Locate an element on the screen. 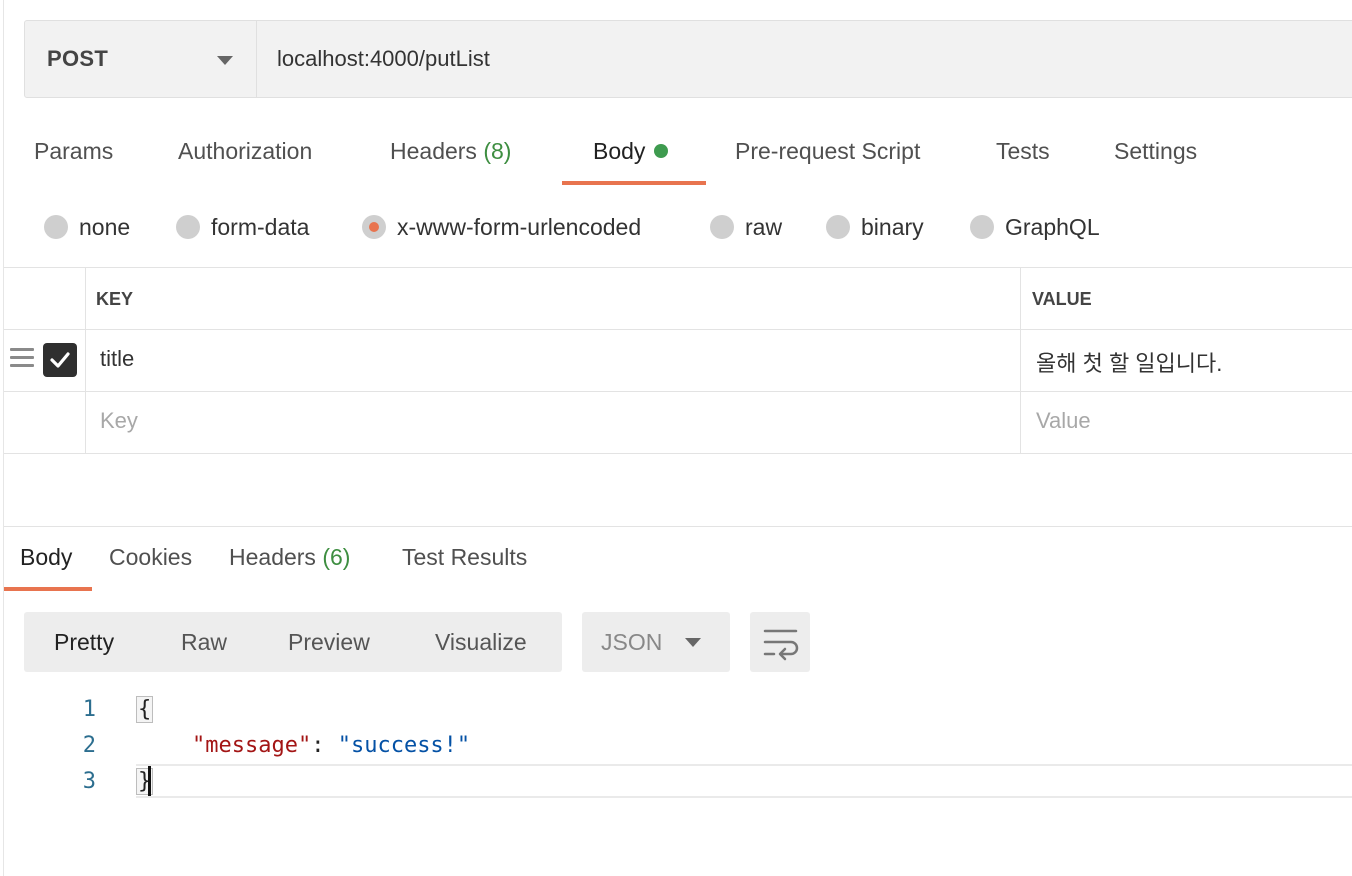 This screenshot has width=1352, height=876. row-enabled-checkbox is located at coordinates (60, 360).